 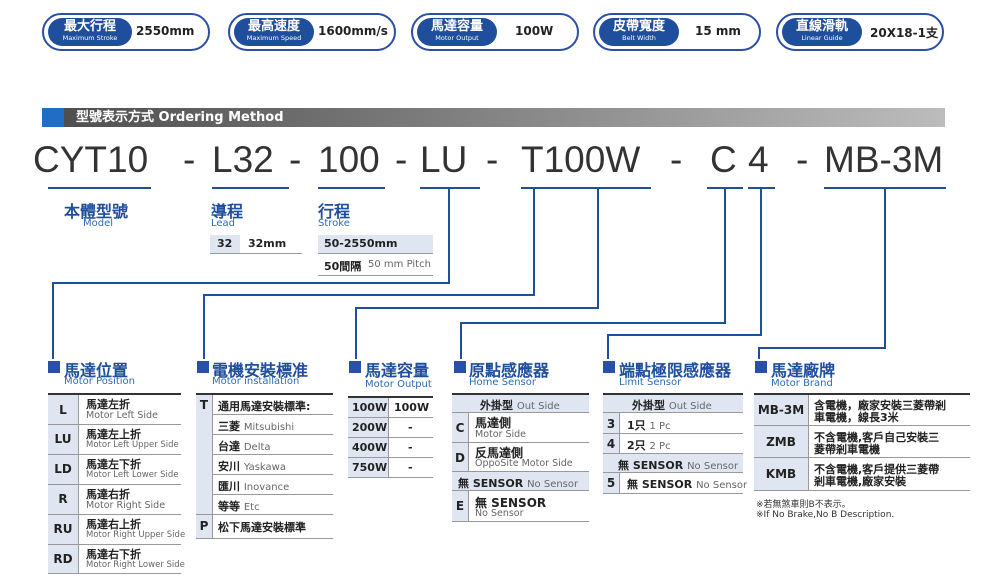 I want to click on row-code: RU, so click(x=63, y=529).